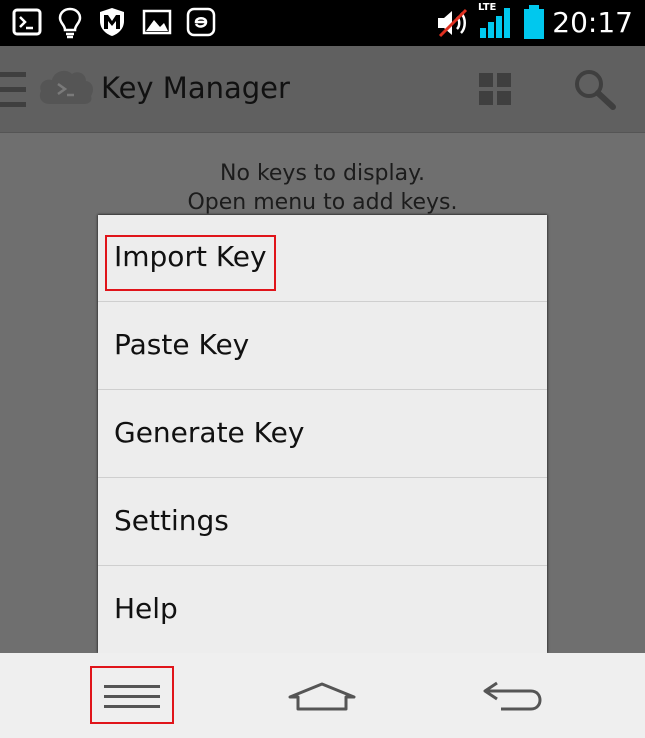 The width and height of the screenshot is (645, 738). Describe the element at coordinates (322, 89) in the screenshot. I see `action-bar: Key Manager` at that location.